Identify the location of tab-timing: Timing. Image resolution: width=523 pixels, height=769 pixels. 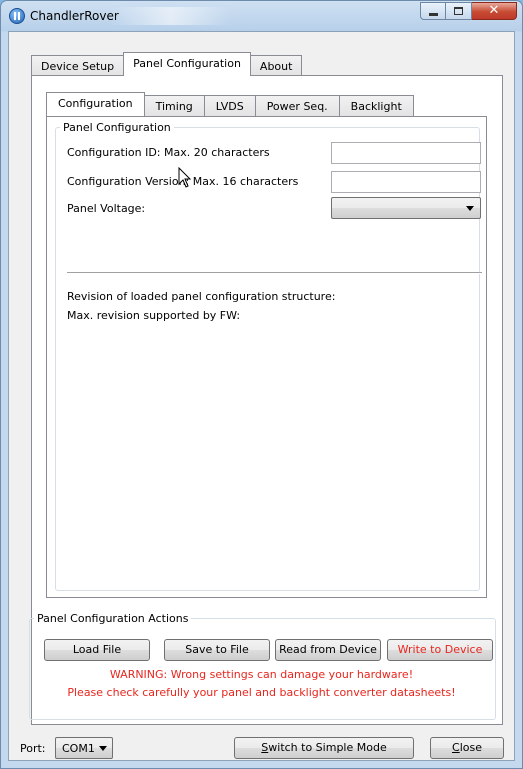
(174, 105).